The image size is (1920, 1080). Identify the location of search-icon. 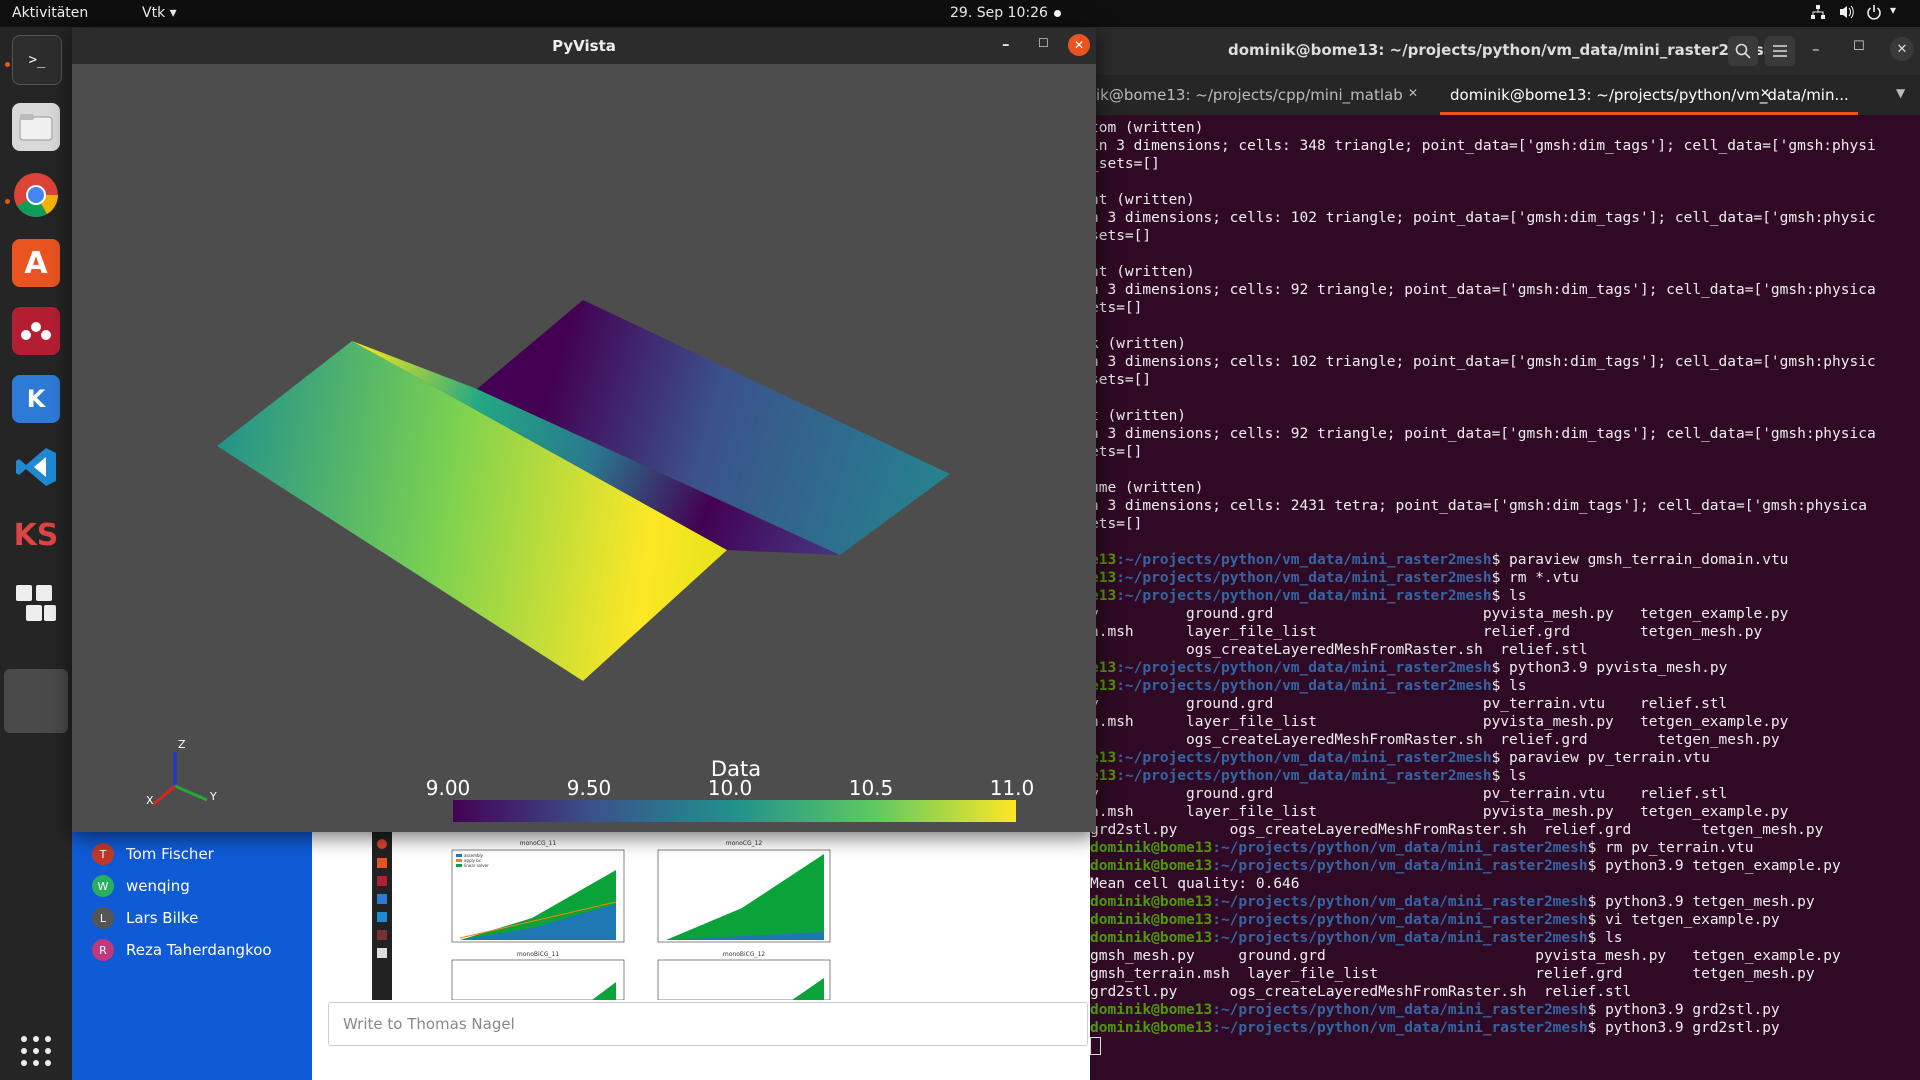
(1743, 51).